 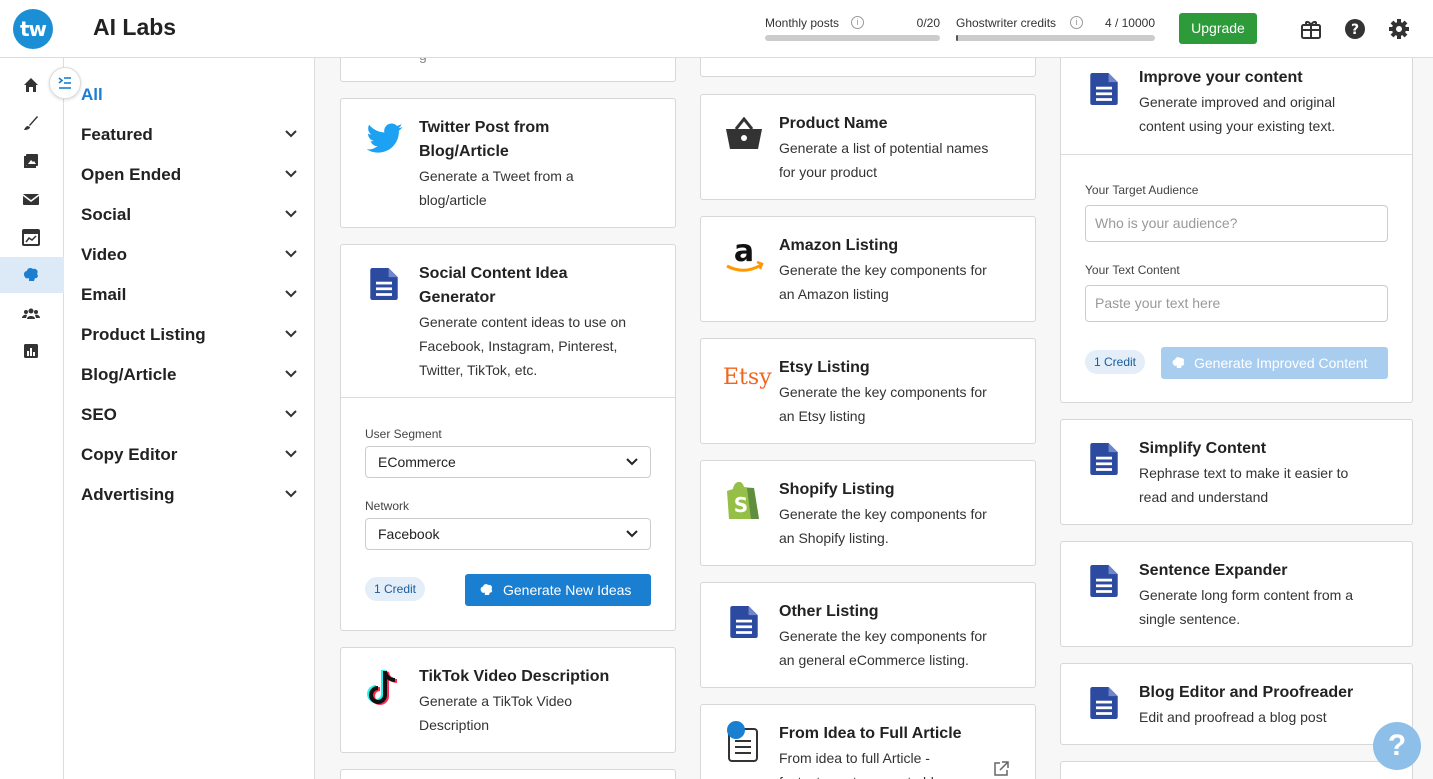 I want to click on upgrade-button: Upgrade, so click(x=1218, y=28).